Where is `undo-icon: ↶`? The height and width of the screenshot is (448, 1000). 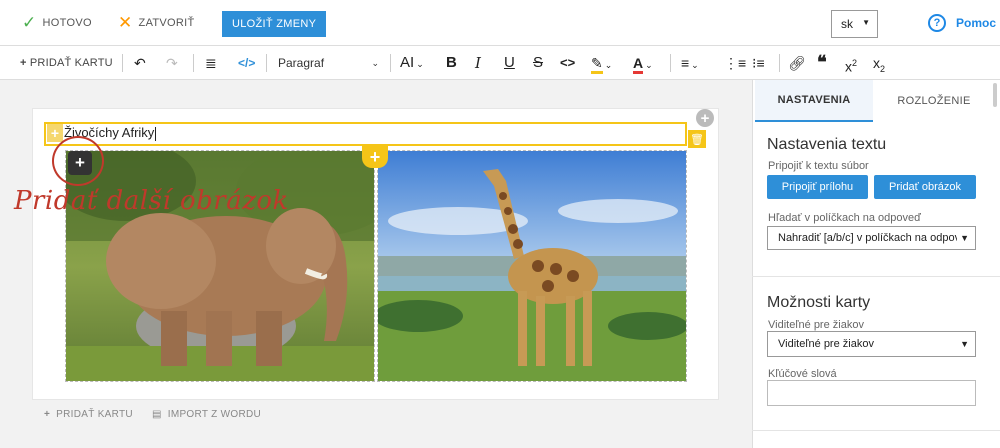 undo-icon: ↶ is located at coordinates (140, 63).